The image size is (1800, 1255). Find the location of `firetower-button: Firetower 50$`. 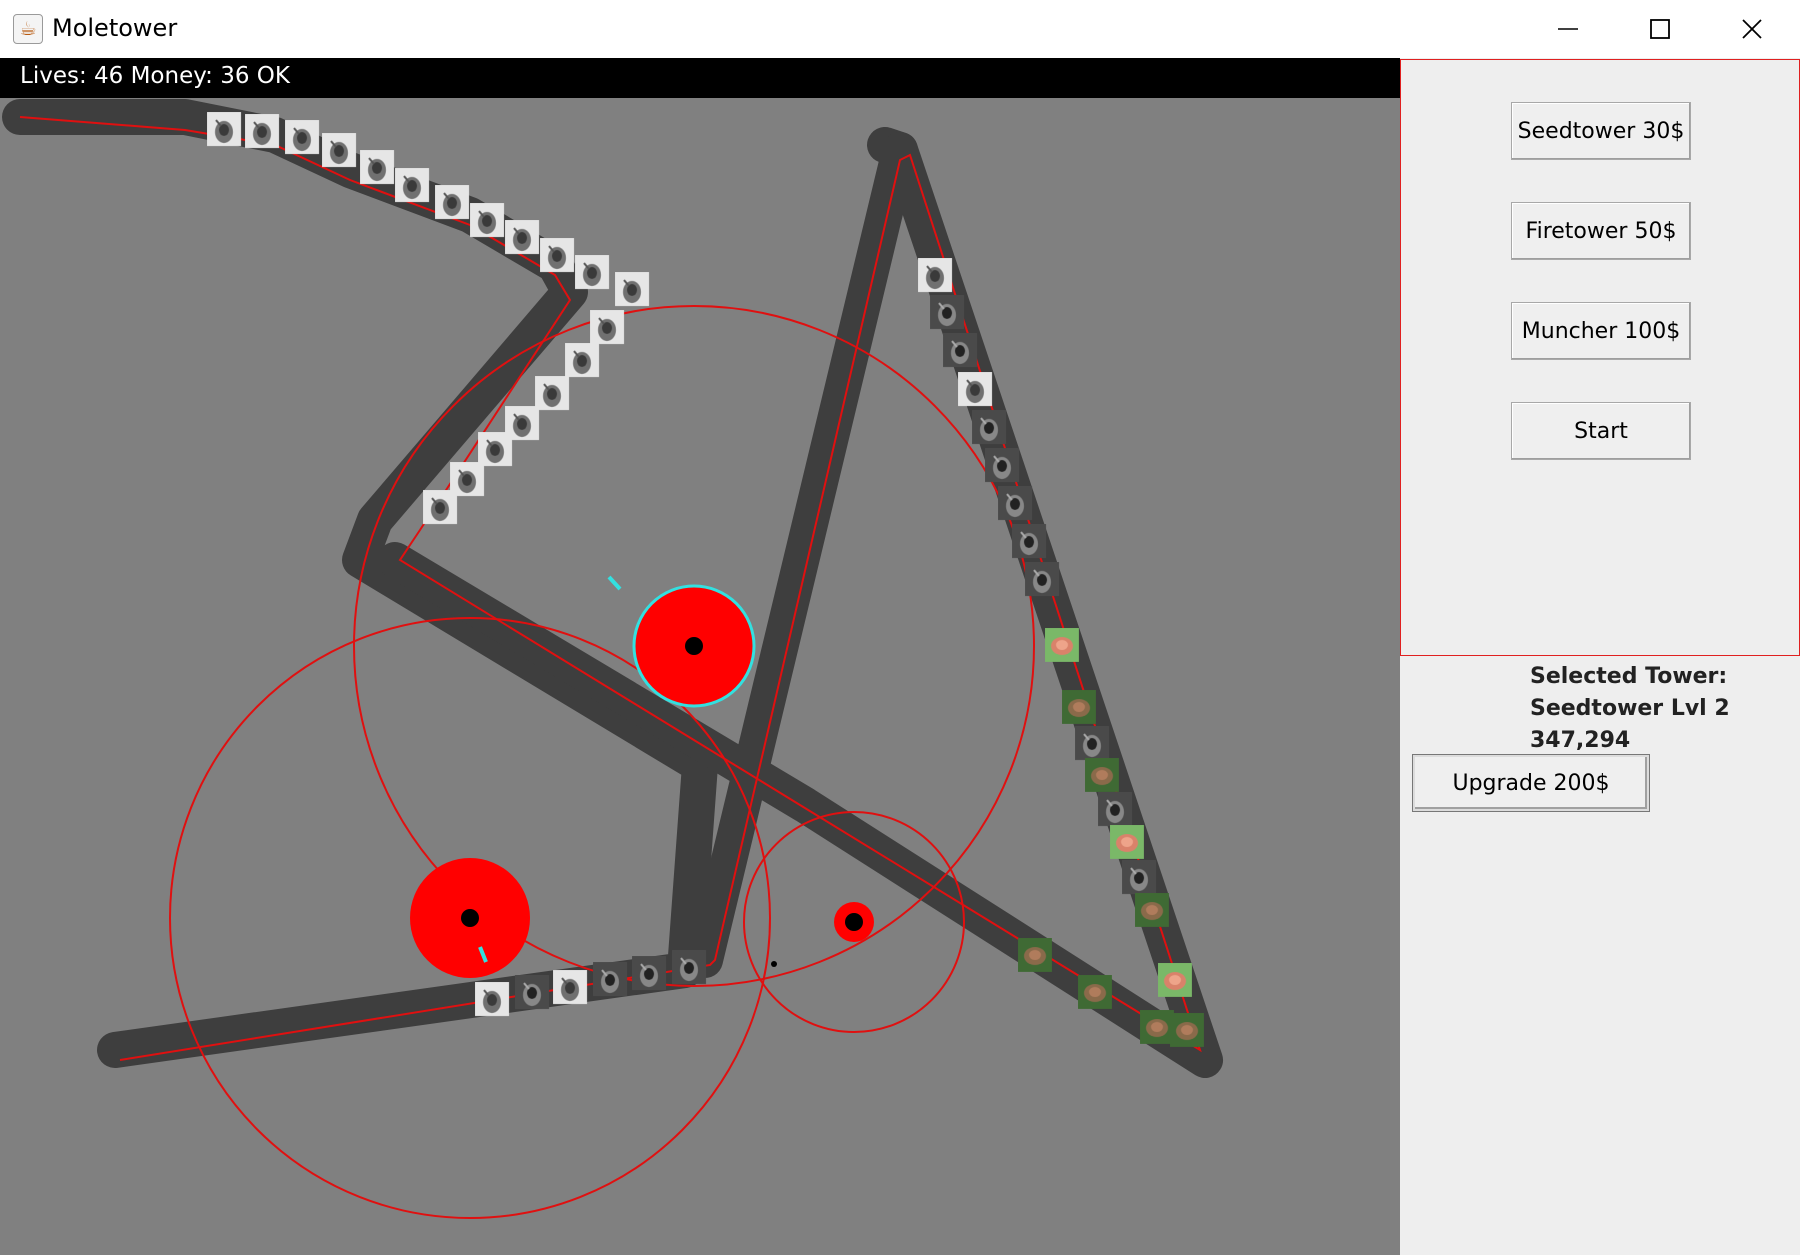

firetower-button: Firetower 50$ is located at coordinates (1601, 231).